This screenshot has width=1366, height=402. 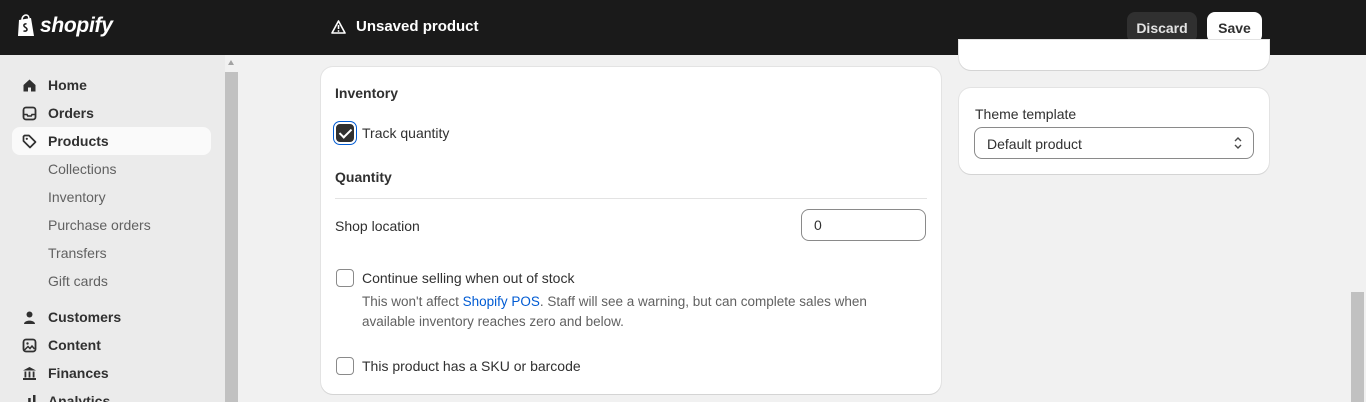 What do you see at coordinates (111, 141) in the screenshot?
I see `sidebar-item-products: Products` at bounding box center [111, 141].